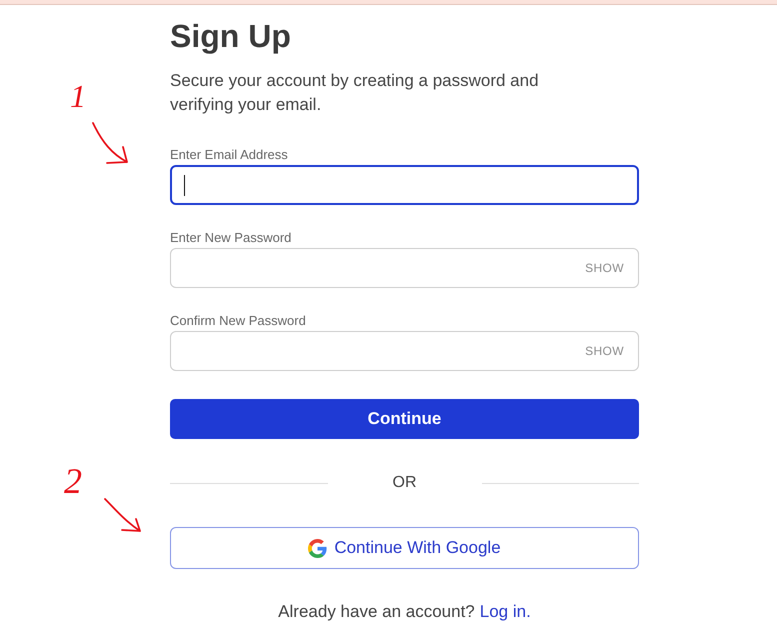 The height and width of the screenshot is (630, 777). I want to click on login-prompt: Already have an account?, so click(376, 612).